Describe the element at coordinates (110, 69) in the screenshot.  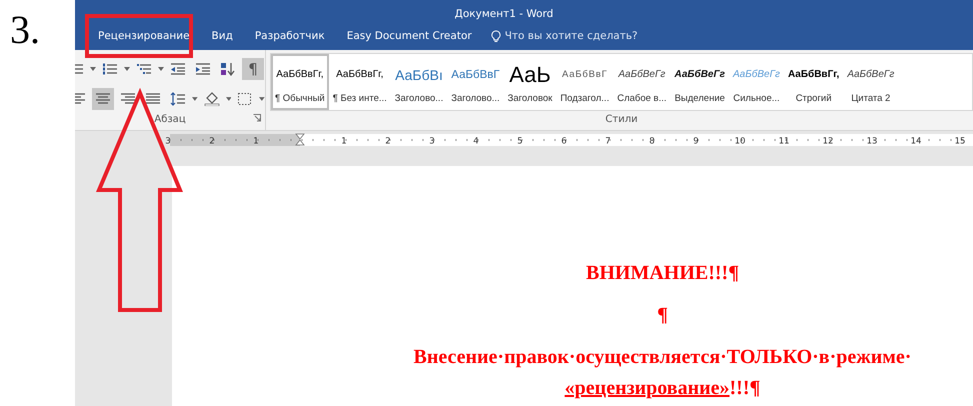
I see `numbered-list-icon` at that location.